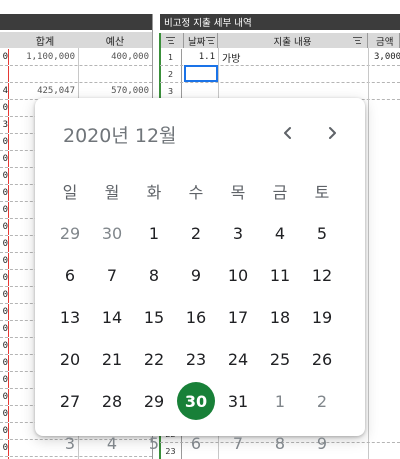 The width and height of the screenshot is (400, 459). I want to click on chevron-left-icon, so click(287, 133).